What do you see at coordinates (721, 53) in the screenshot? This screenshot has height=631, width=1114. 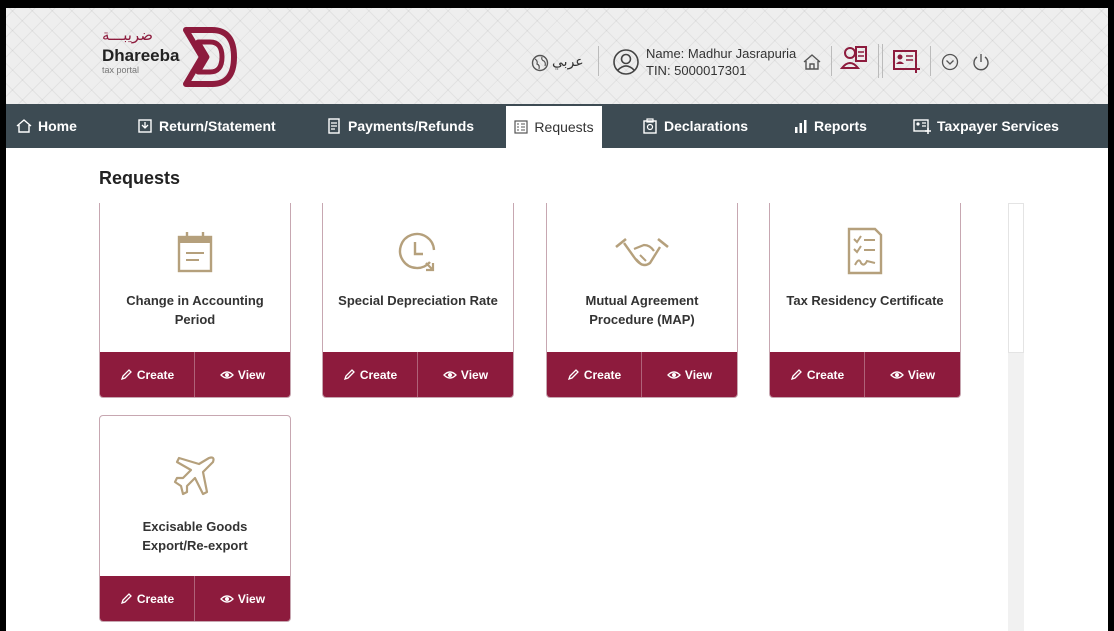 I see `user-name: Name: Madhur Jasrapuria` at bounding box center [721, 53].